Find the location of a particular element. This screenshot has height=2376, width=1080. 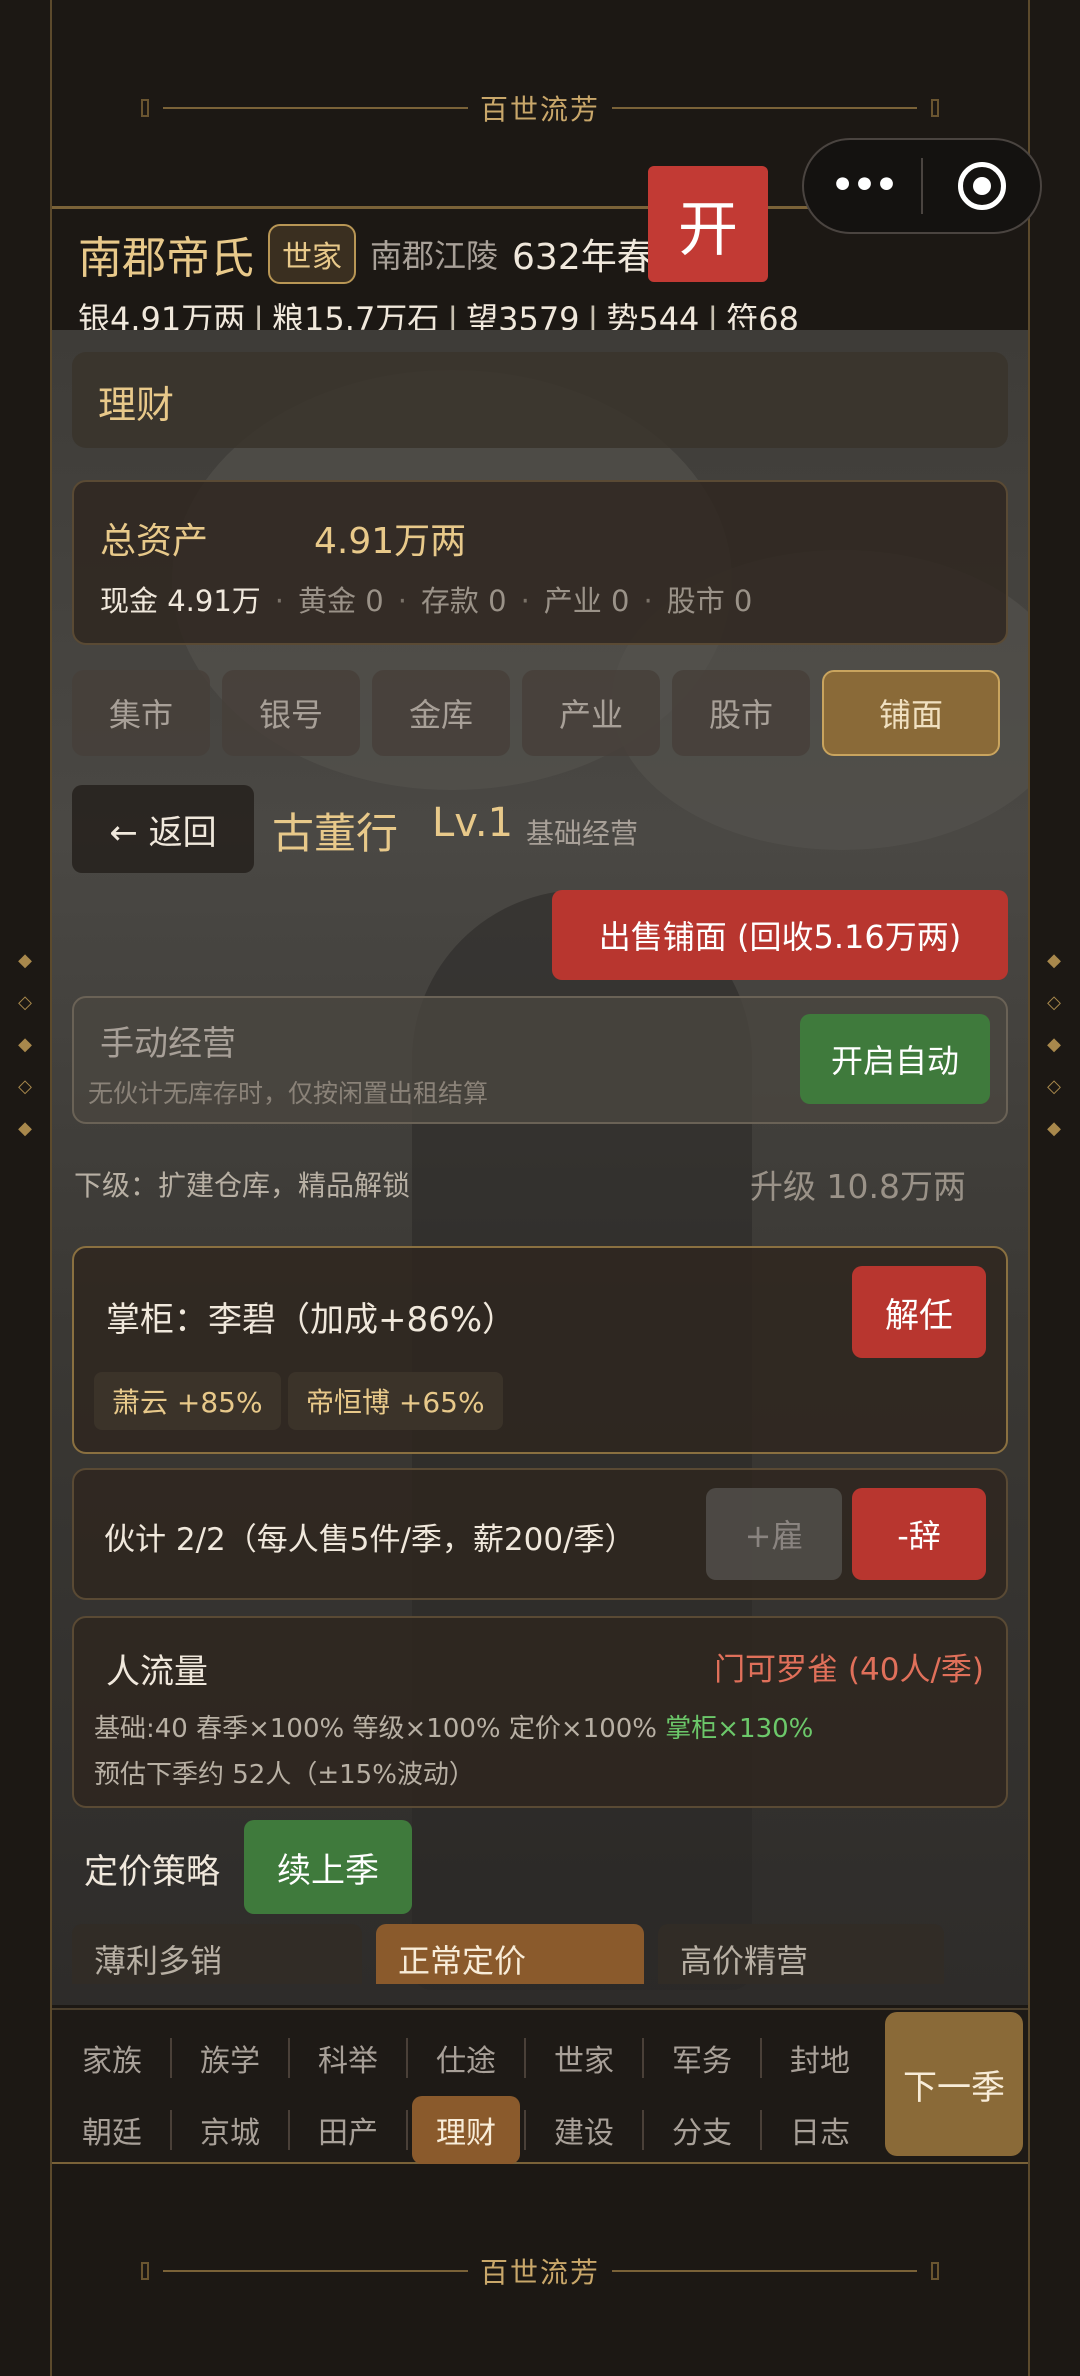

nav-family: 家族 is located at coordinates (112, 2058).